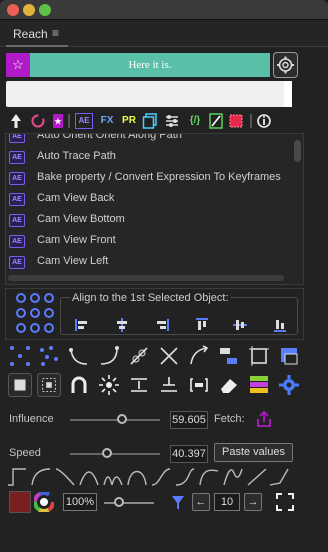 This screenshot has height=552, width=328. What do you see at coordinates (280, 325) in the screenshot?
I see `align-bottom-icon` at bounding box center [280, 325].